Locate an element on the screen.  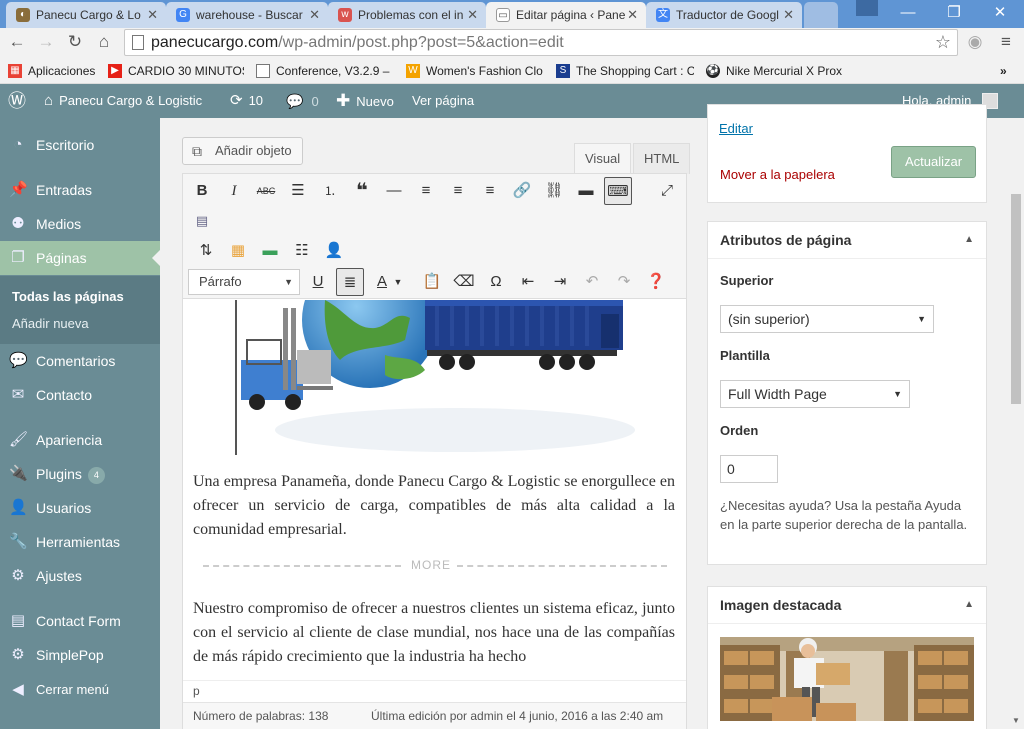
link-icon: 🔗 is located at coordinates (522, 191).